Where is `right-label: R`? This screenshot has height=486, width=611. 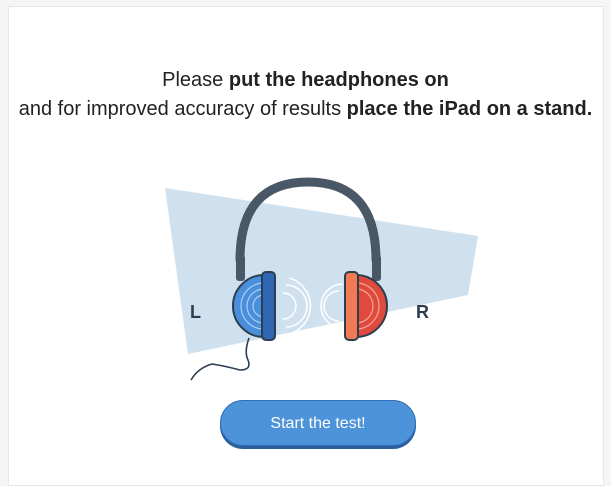 right-label: R is located at coordinates (422, 312).